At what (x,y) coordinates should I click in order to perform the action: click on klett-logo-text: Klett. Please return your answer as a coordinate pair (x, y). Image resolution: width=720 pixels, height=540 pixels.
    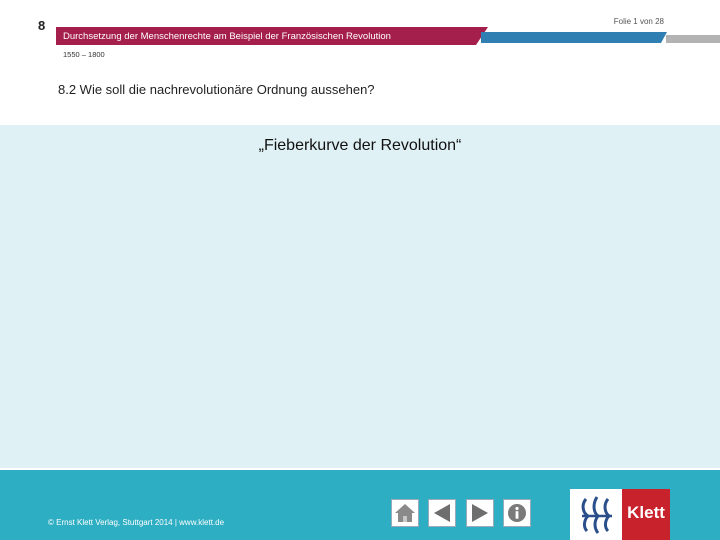
    Looking at the image, I should click on (646, 512).